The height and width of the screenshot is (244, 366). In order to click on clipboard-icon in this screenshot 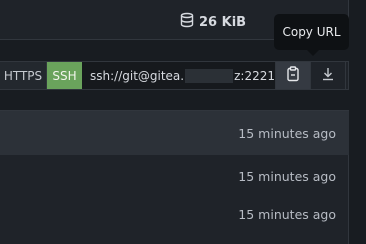, I will do `click(293, 75)`.